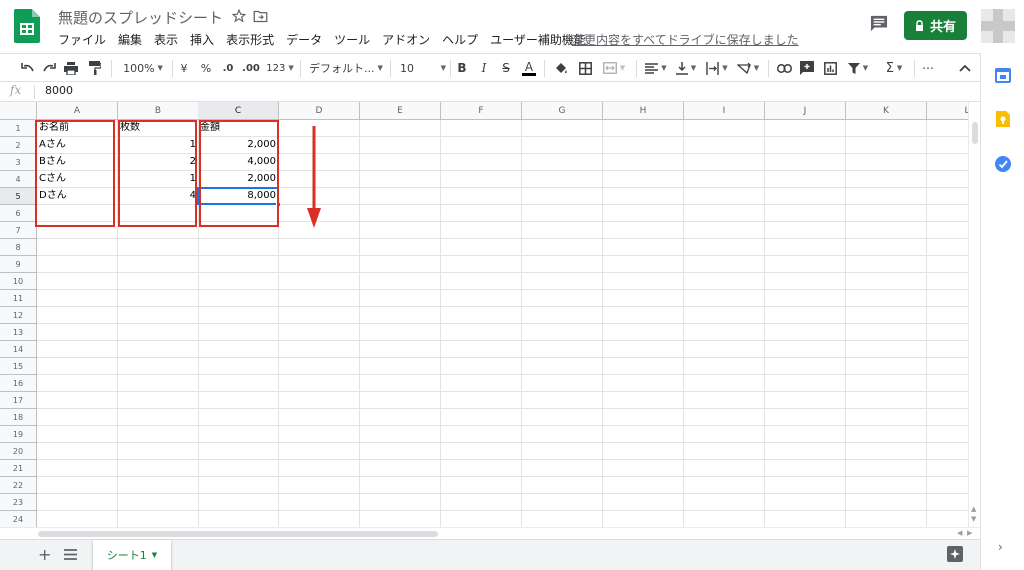  I want to click on menu-data: データ, so click(304, 39).